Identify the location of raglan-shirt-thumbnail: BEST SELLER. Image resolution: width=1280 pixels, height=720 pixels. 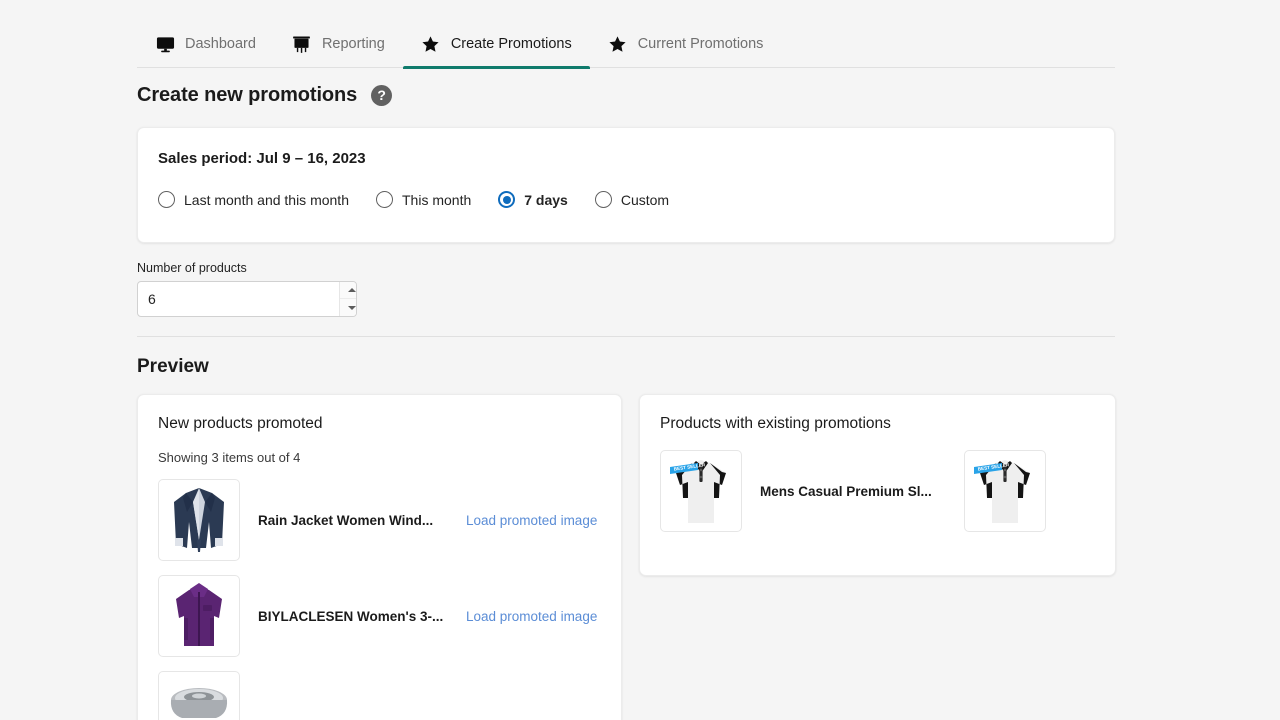
(701, 491).